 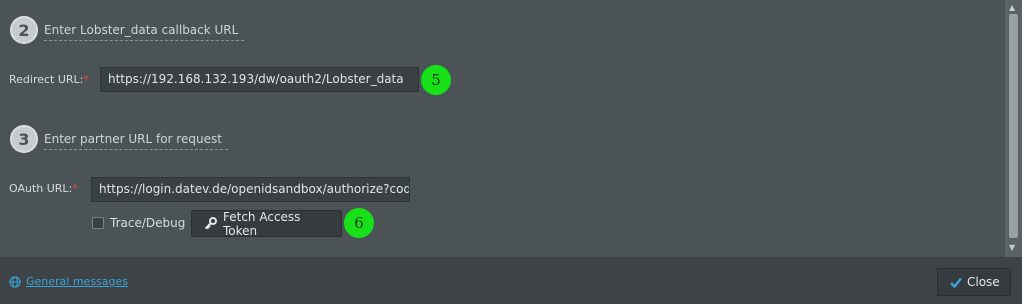 I want to click on general-messages-link: General messages, so click(x=68, y=281).